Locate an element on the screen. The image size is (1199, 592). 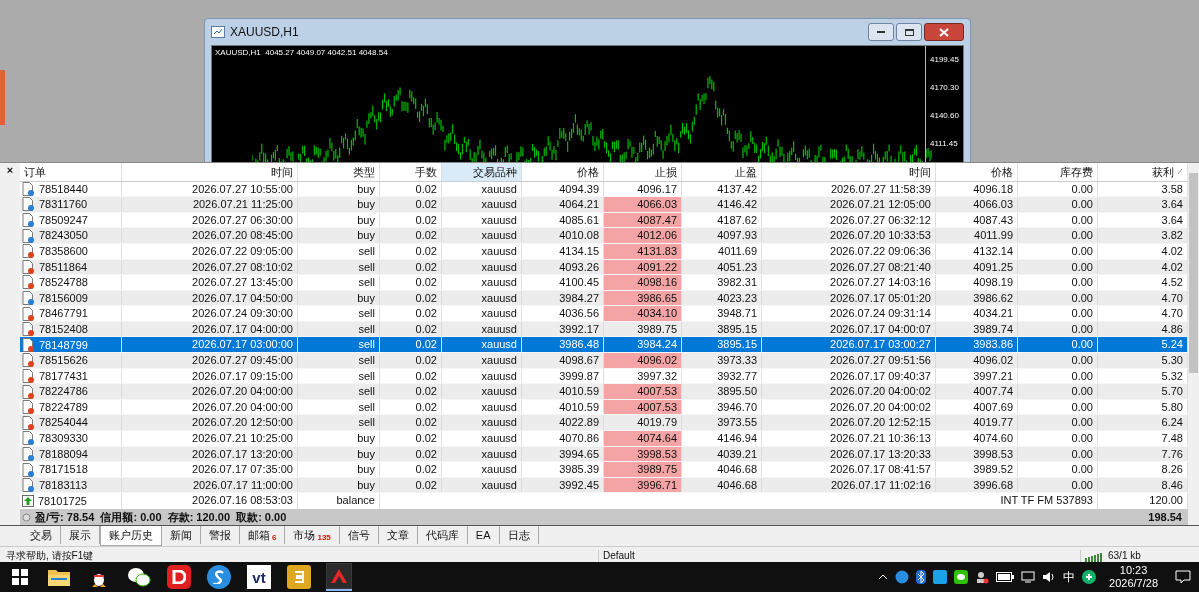
table-cell: 3895.15 is located at coordinates (722, 345).